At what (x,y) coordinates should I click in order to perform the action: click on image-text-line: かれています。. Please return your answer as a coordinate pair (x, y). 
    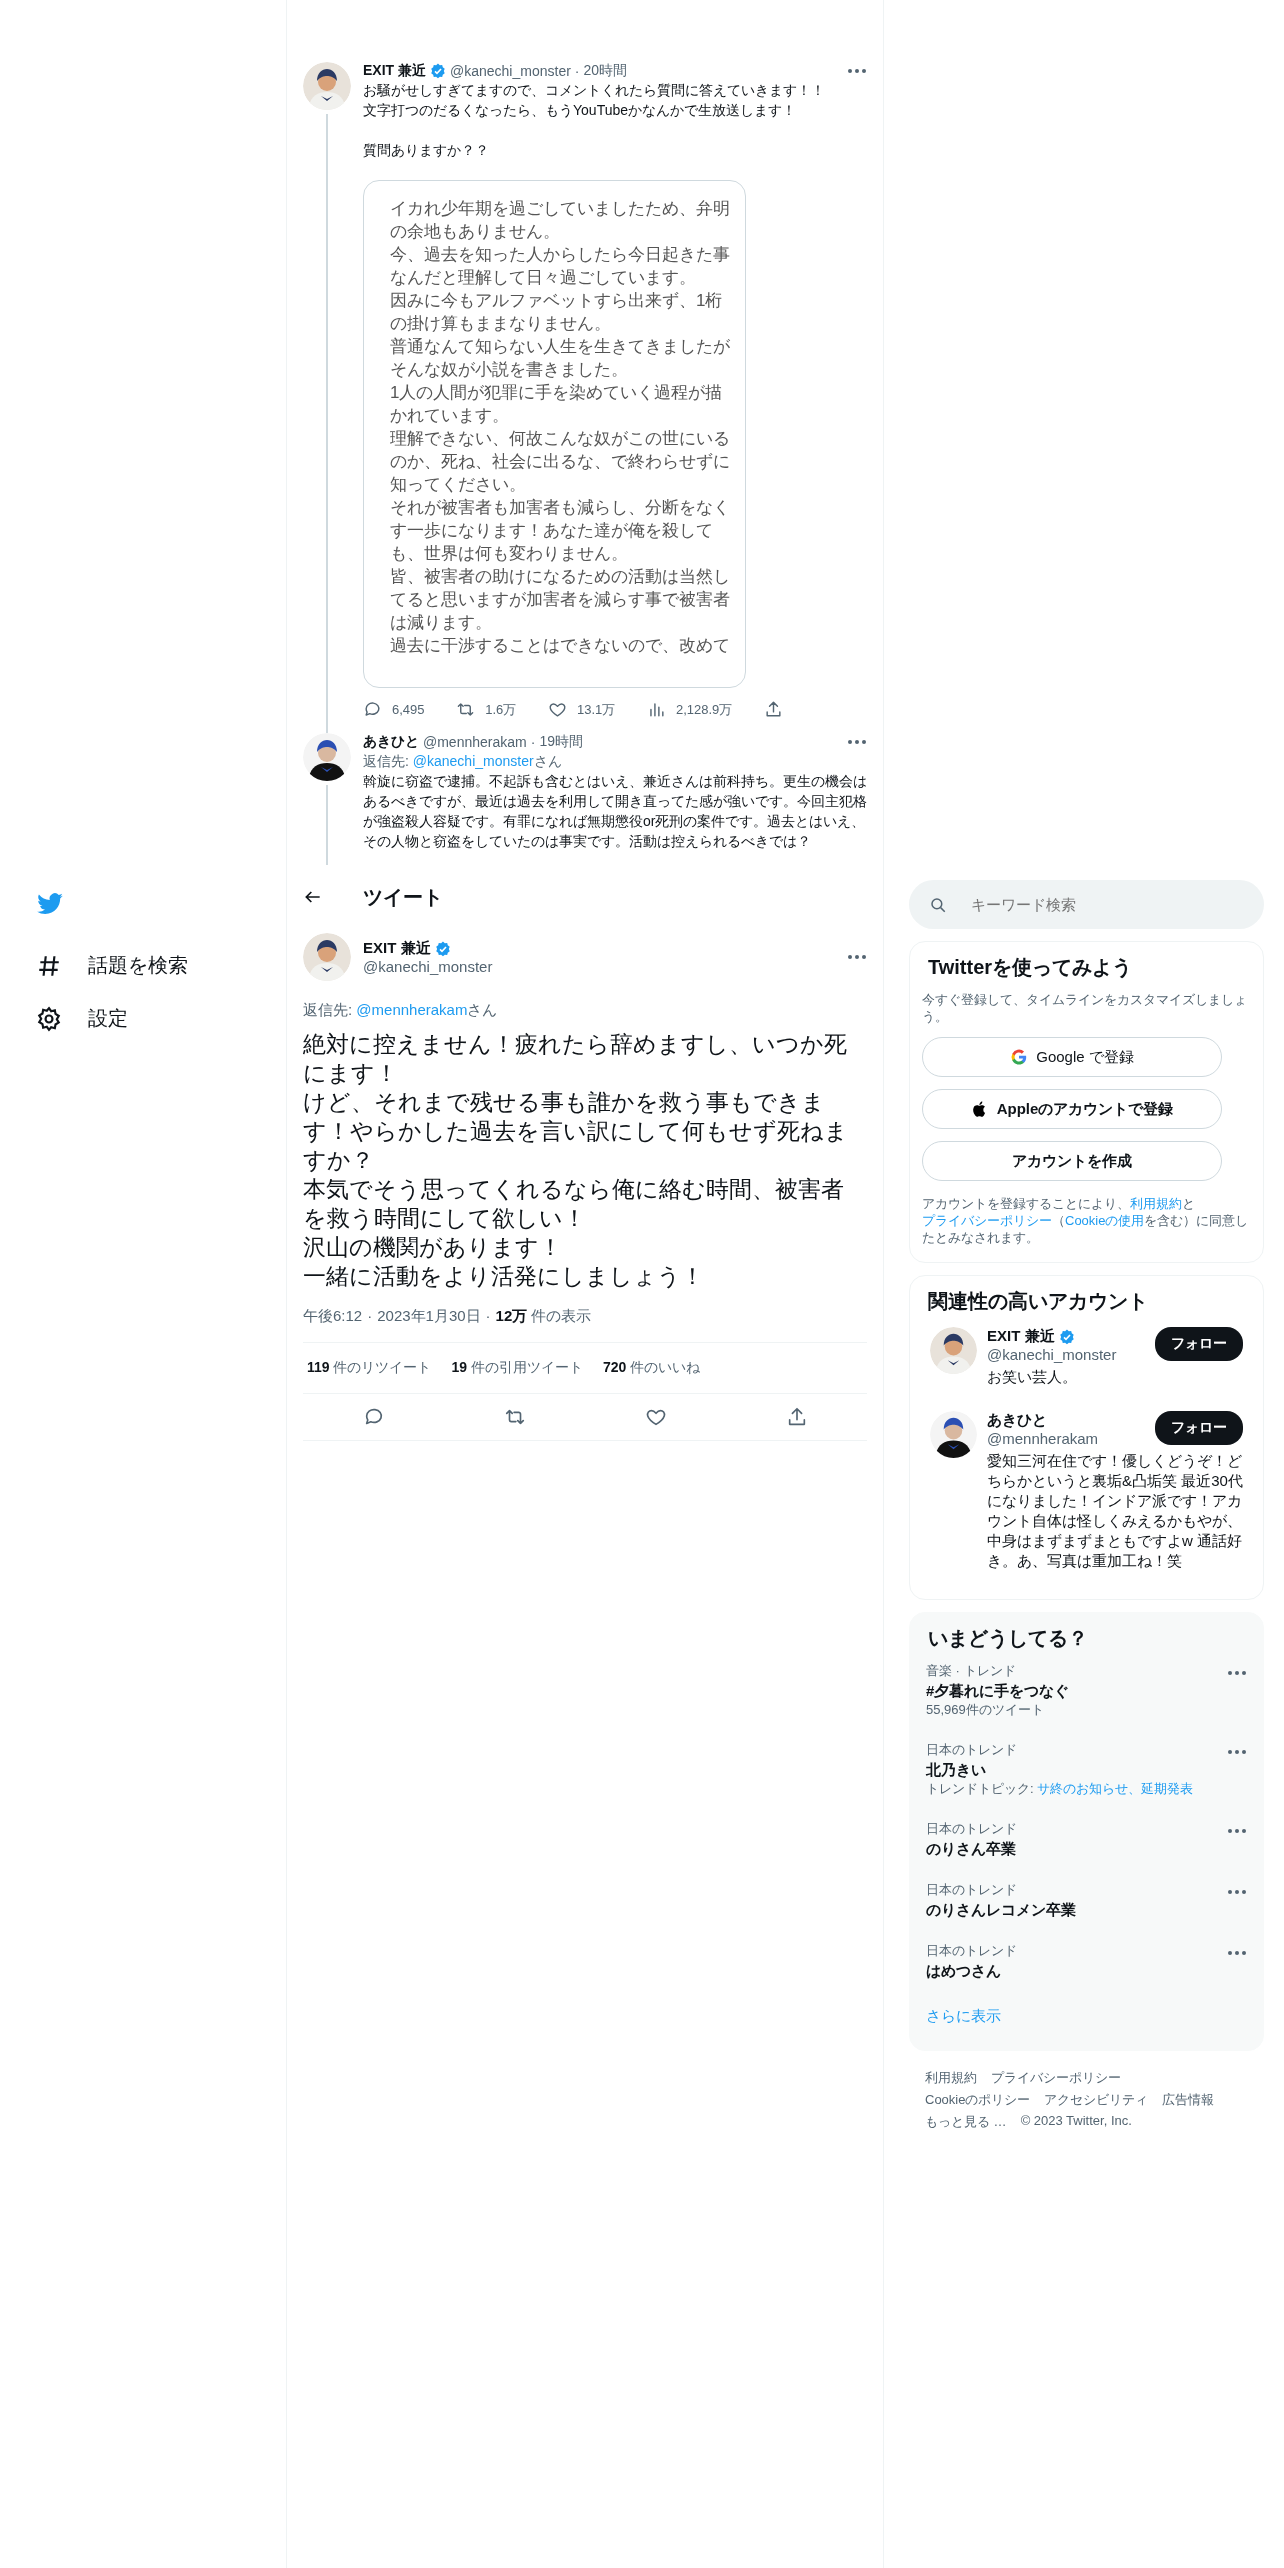
    Looking at the image, I should click on (449, 416).